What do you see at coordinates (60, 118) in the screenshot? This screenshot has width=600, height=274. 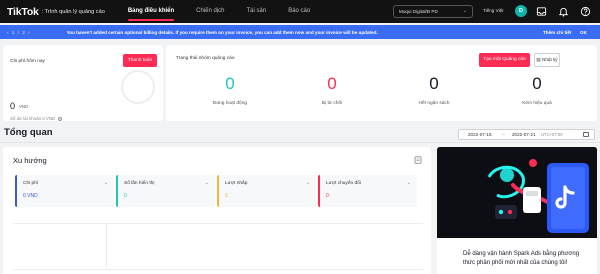 I see `info-icon: ?` at bounding box center [60, 118].